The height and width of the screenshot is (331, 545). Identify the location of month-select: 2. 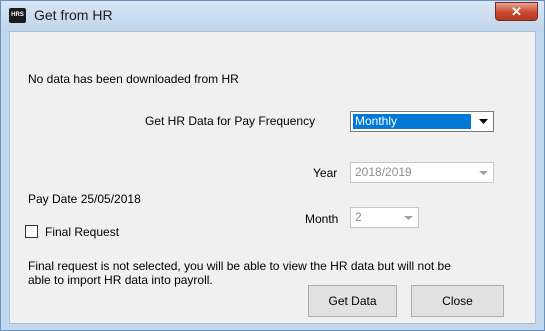
(384, 217).